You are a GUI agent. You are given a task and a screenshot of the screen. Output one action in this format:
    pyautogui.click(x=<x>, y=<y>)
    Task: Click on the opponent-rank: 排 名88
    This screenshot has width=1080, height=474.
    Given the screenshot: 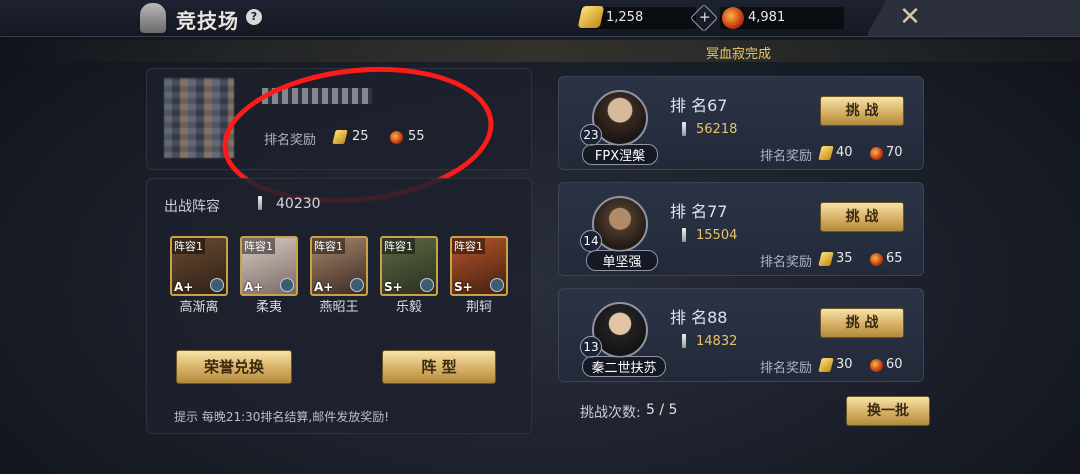 What is the action you would take?
    pyautogui.click(x=699, y=317)
    